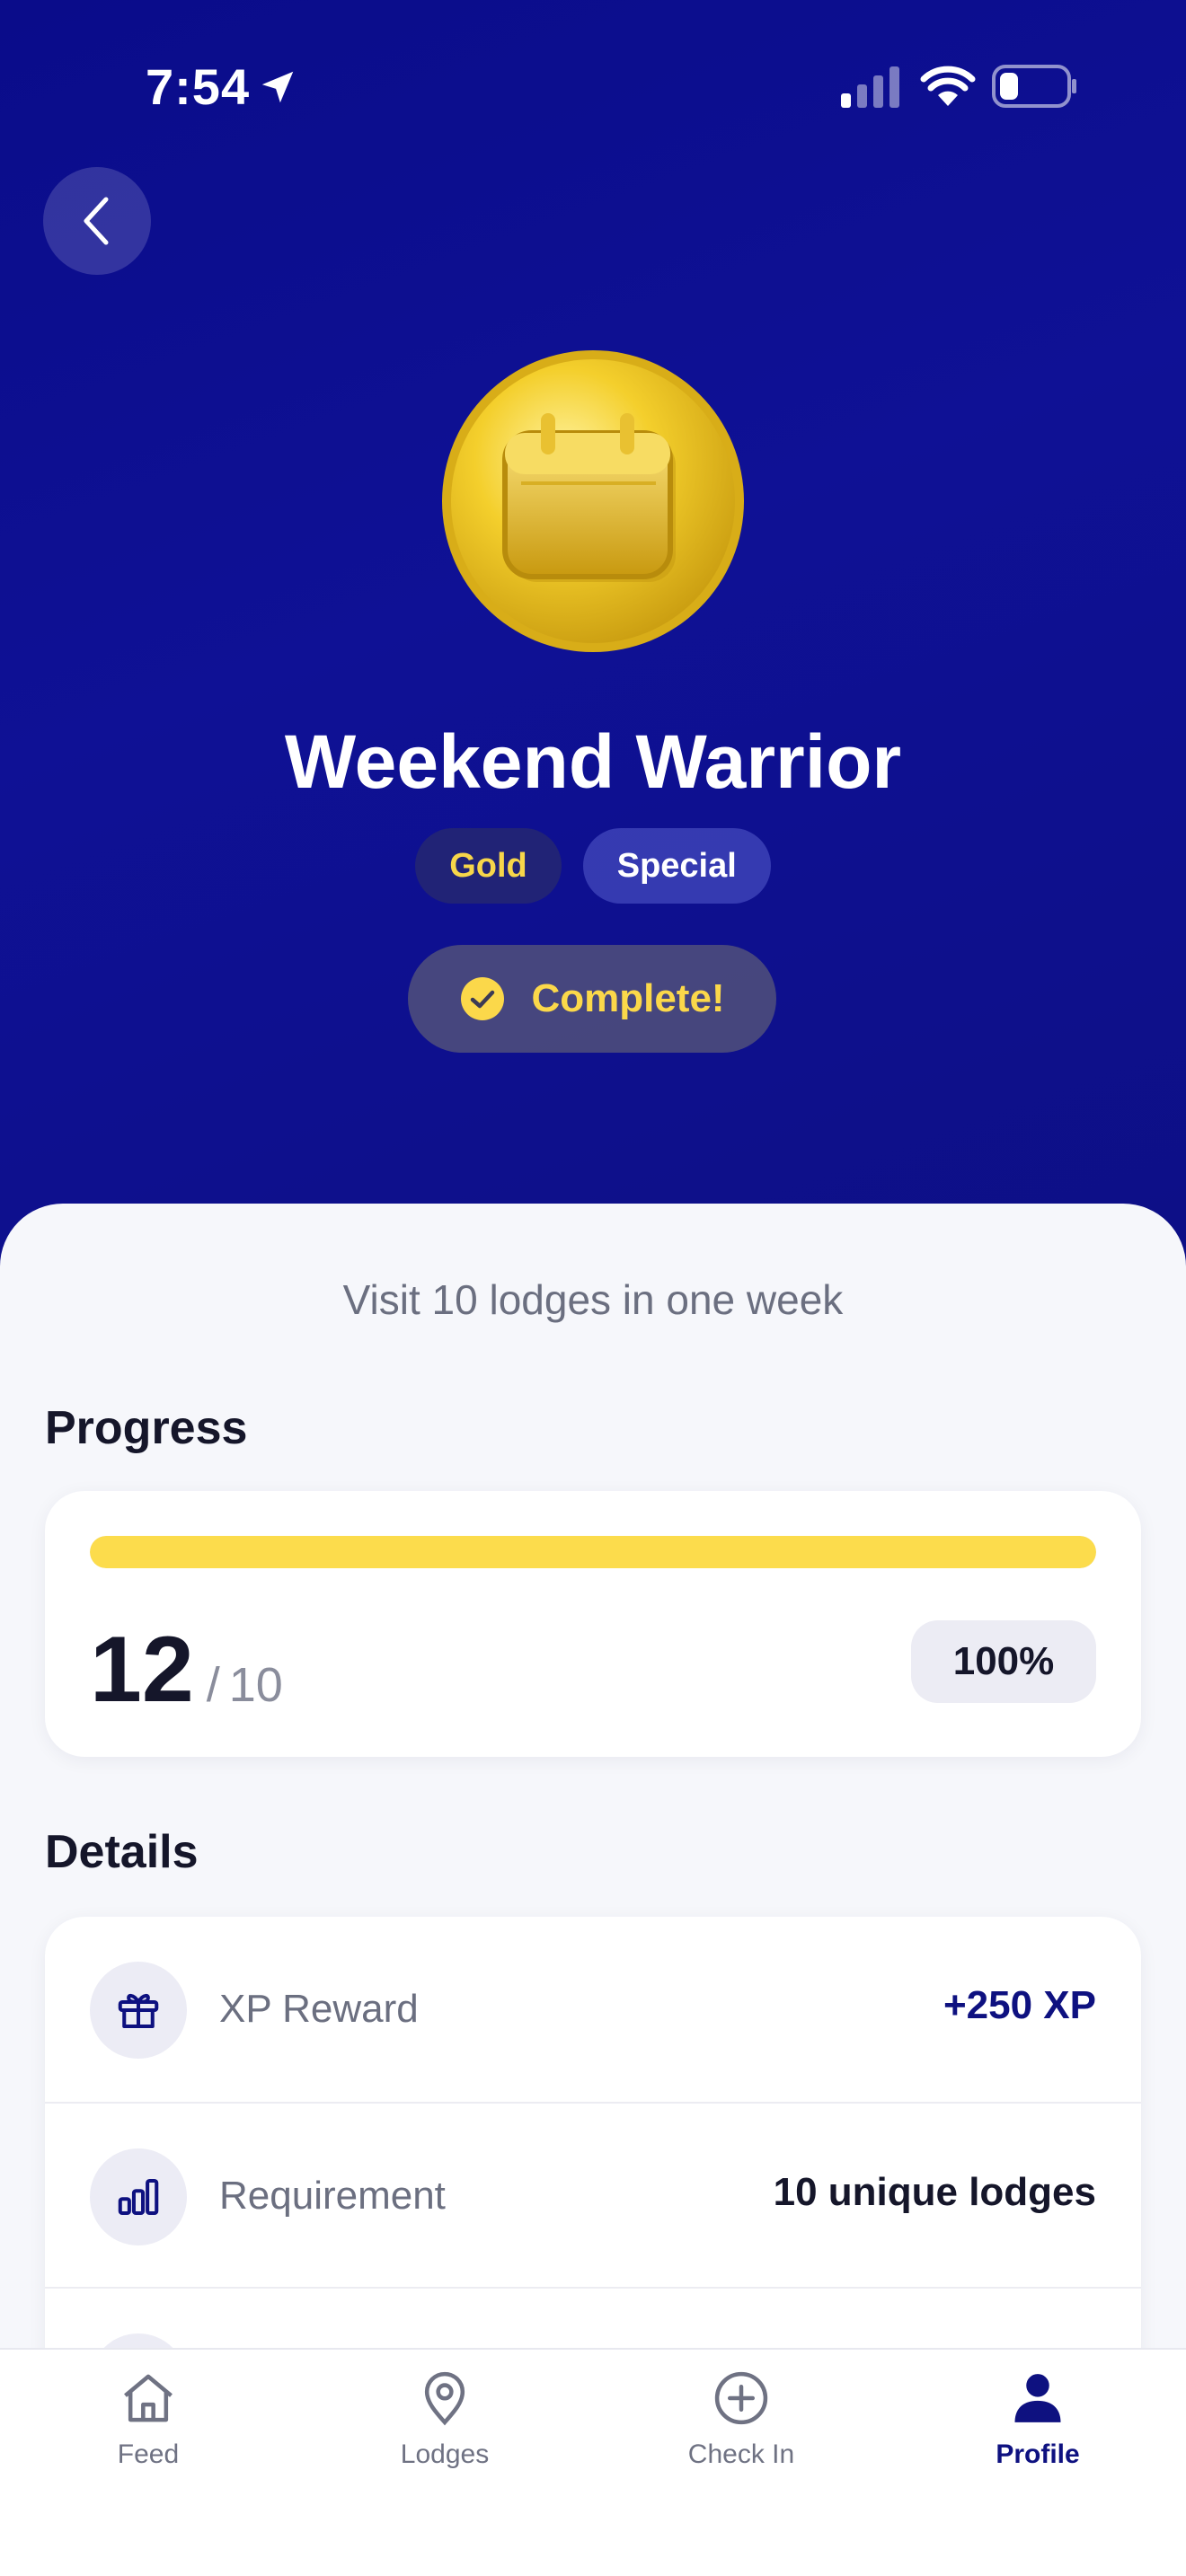 This screenshot has height=2576, width=1186. Describe the element at coordinates (948, 86) in the screenshot. I see `wifi-icon` at that location.